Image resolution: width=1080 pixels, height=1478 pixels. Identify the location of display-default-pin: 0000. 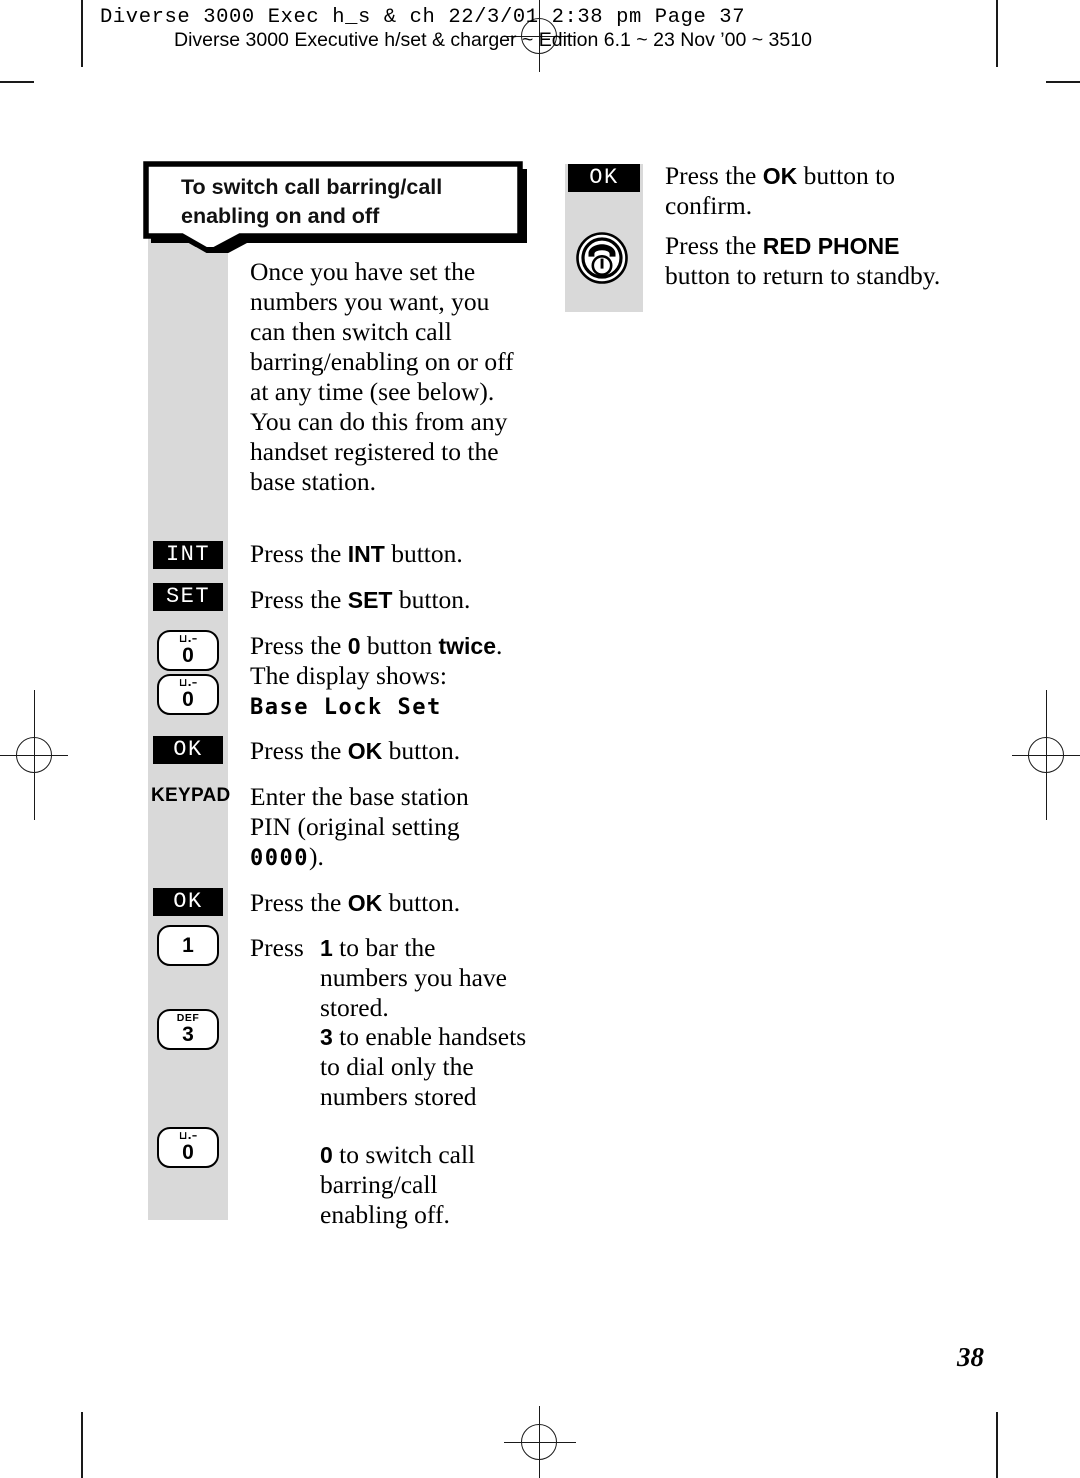
(279, 858).